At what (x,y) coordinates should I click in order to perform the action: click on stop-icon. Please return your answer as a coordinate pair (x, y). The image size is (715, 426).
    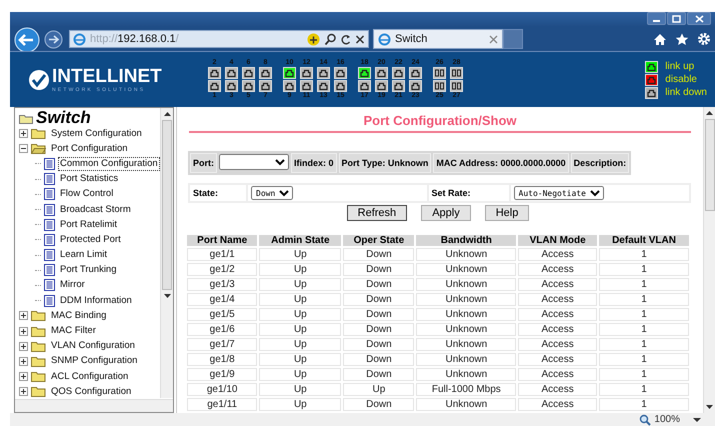
    Looking at the image, I should click on (360, 39).